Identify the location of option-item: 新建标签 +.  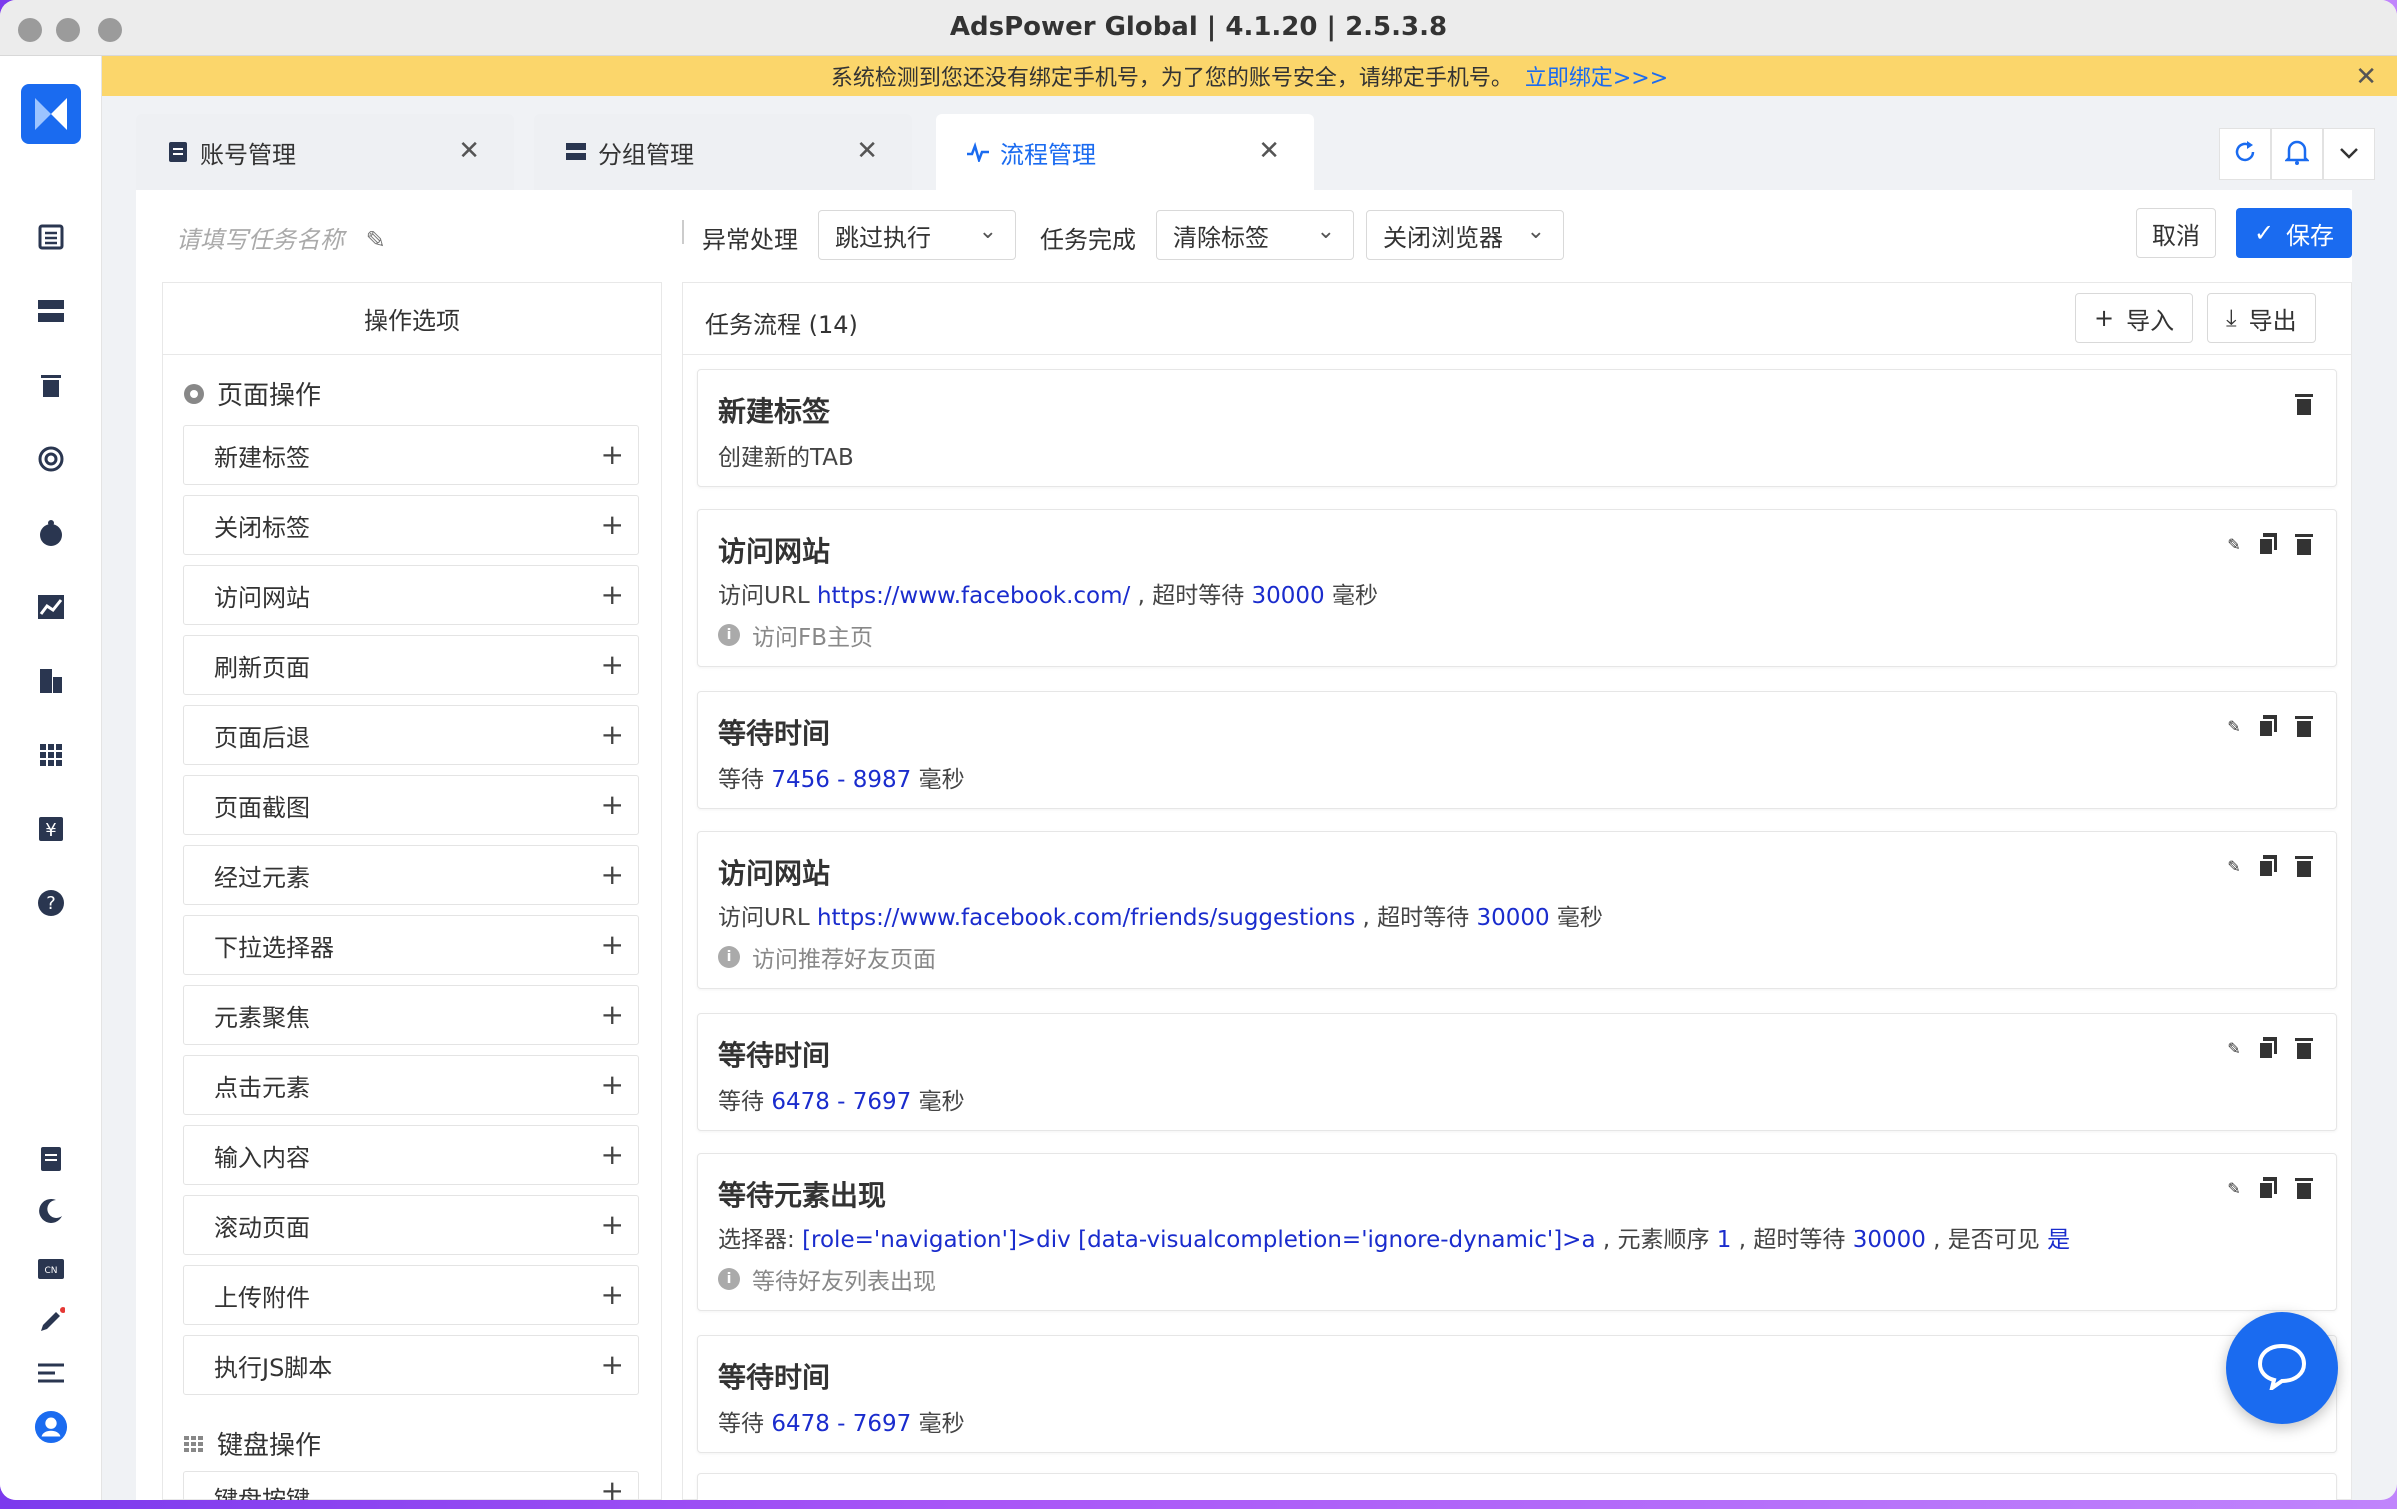
(411, 455).